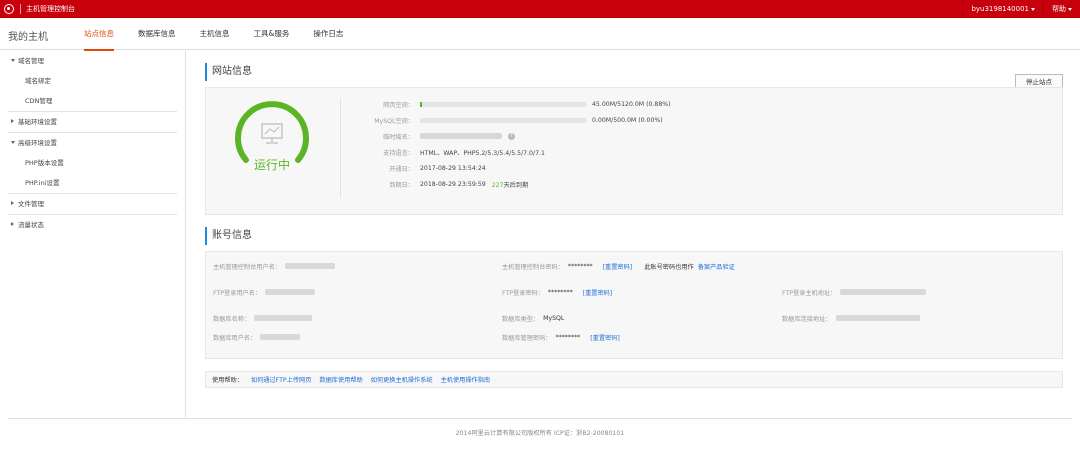 The height and width of the screenshot is (475, 1080). What do you see at coordinates (281, 379) in the screenshot?
I see `help-link-ftp-upload: 如何通过FTP上传网页` at bounding box center [281, 379].